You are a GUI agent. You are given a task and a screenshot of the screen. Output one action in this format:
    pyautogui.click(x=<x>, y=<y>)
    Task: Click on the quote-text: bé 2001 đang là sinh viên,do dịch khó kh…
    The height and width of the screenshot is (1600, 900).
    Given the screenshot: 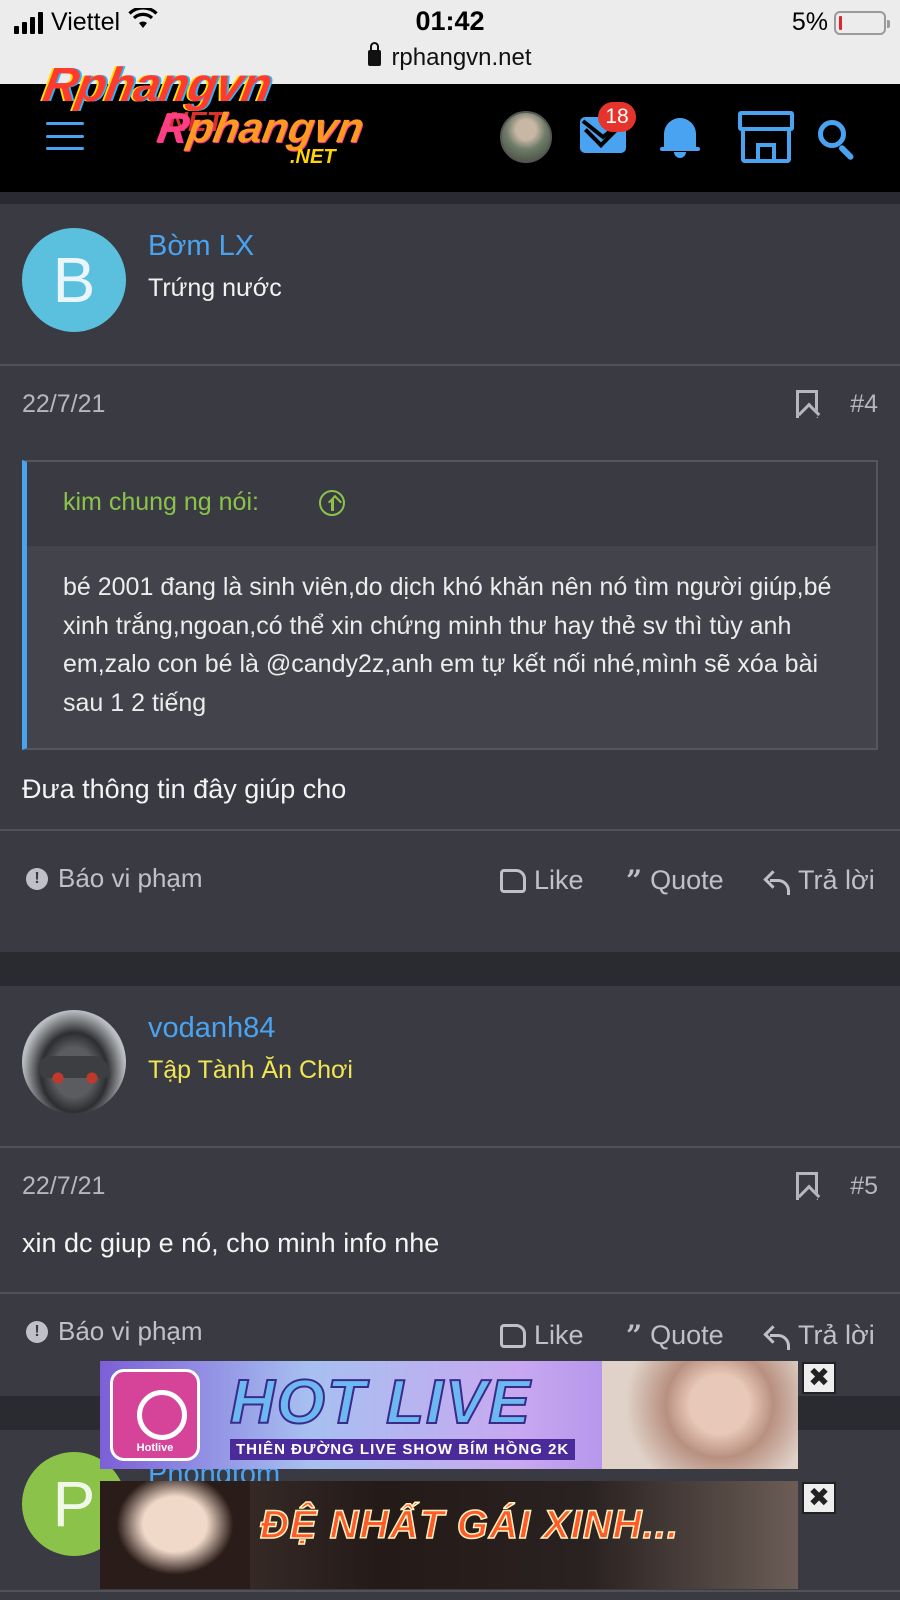 What is the action you would take?
    pyautogui.click(x=451, y=647)
    